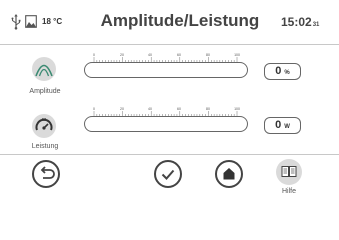 The image size is (339, 240). I want to click on back-icon, so click(47, 172).